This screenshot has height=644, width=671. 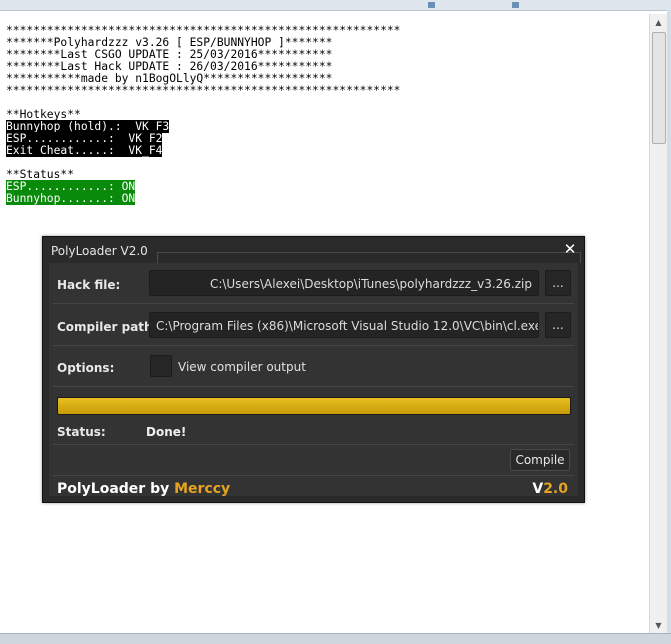 I want to click on status-label: Status:, so click(x=81, y=432).